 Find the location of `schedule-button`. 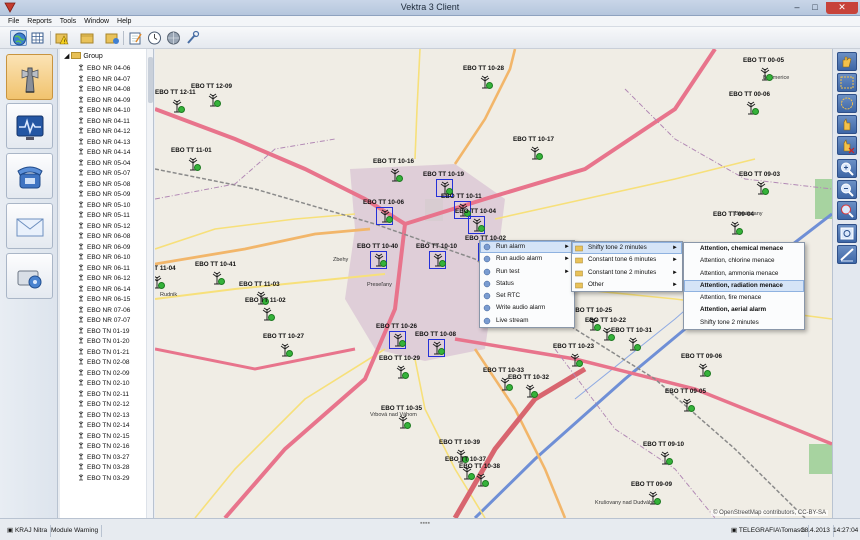

schedule-button is located at coordinates (154, 38).